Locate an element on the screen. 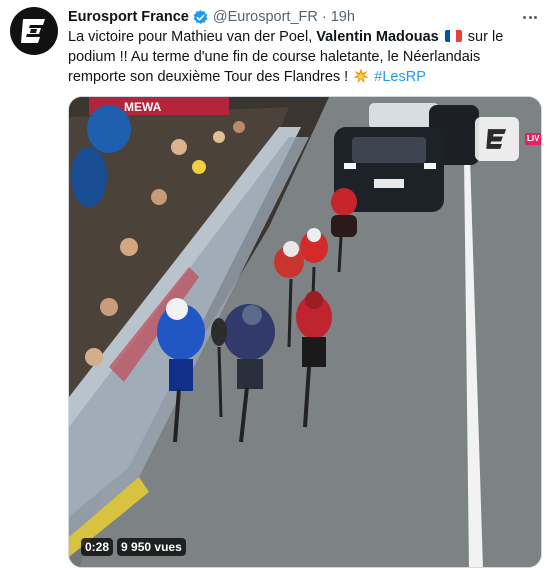 The width and height of the screenshot is (554, 580). video-views: 9 950 vues is located at coordinates (151, 547).